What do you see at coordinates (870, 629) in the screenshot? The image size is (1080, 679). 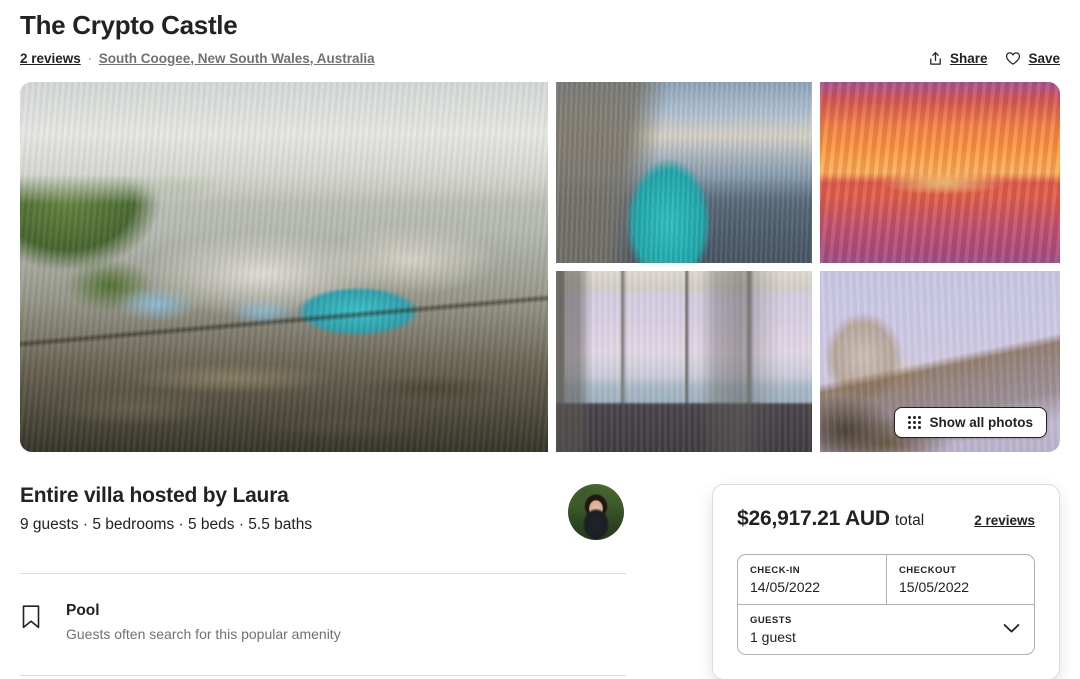 I see `guests-field-inner: GUESTS 1 guest` at bounding box center [870, 629].